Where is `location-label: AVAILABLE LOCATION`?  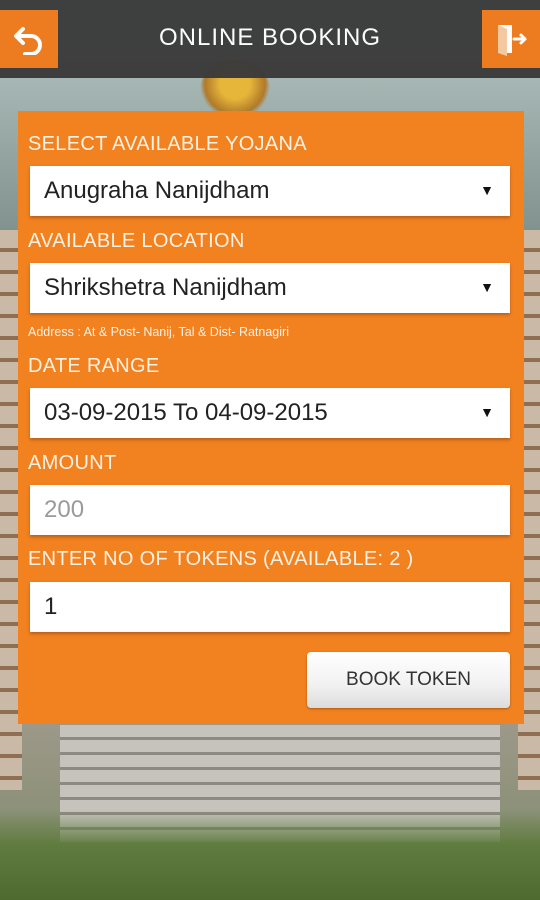
location-label: AVAILABLE LOCATION is located at coordinates (136, 241).